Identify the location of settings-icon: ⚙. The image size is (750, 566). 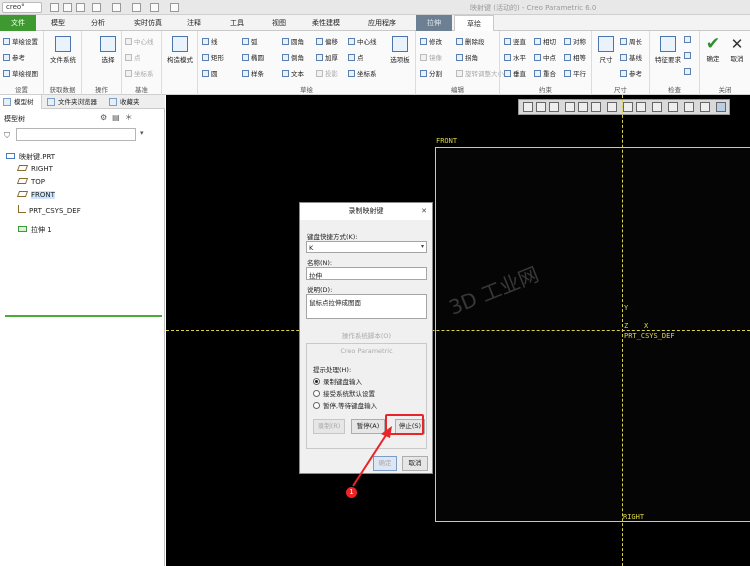
(106, 117).